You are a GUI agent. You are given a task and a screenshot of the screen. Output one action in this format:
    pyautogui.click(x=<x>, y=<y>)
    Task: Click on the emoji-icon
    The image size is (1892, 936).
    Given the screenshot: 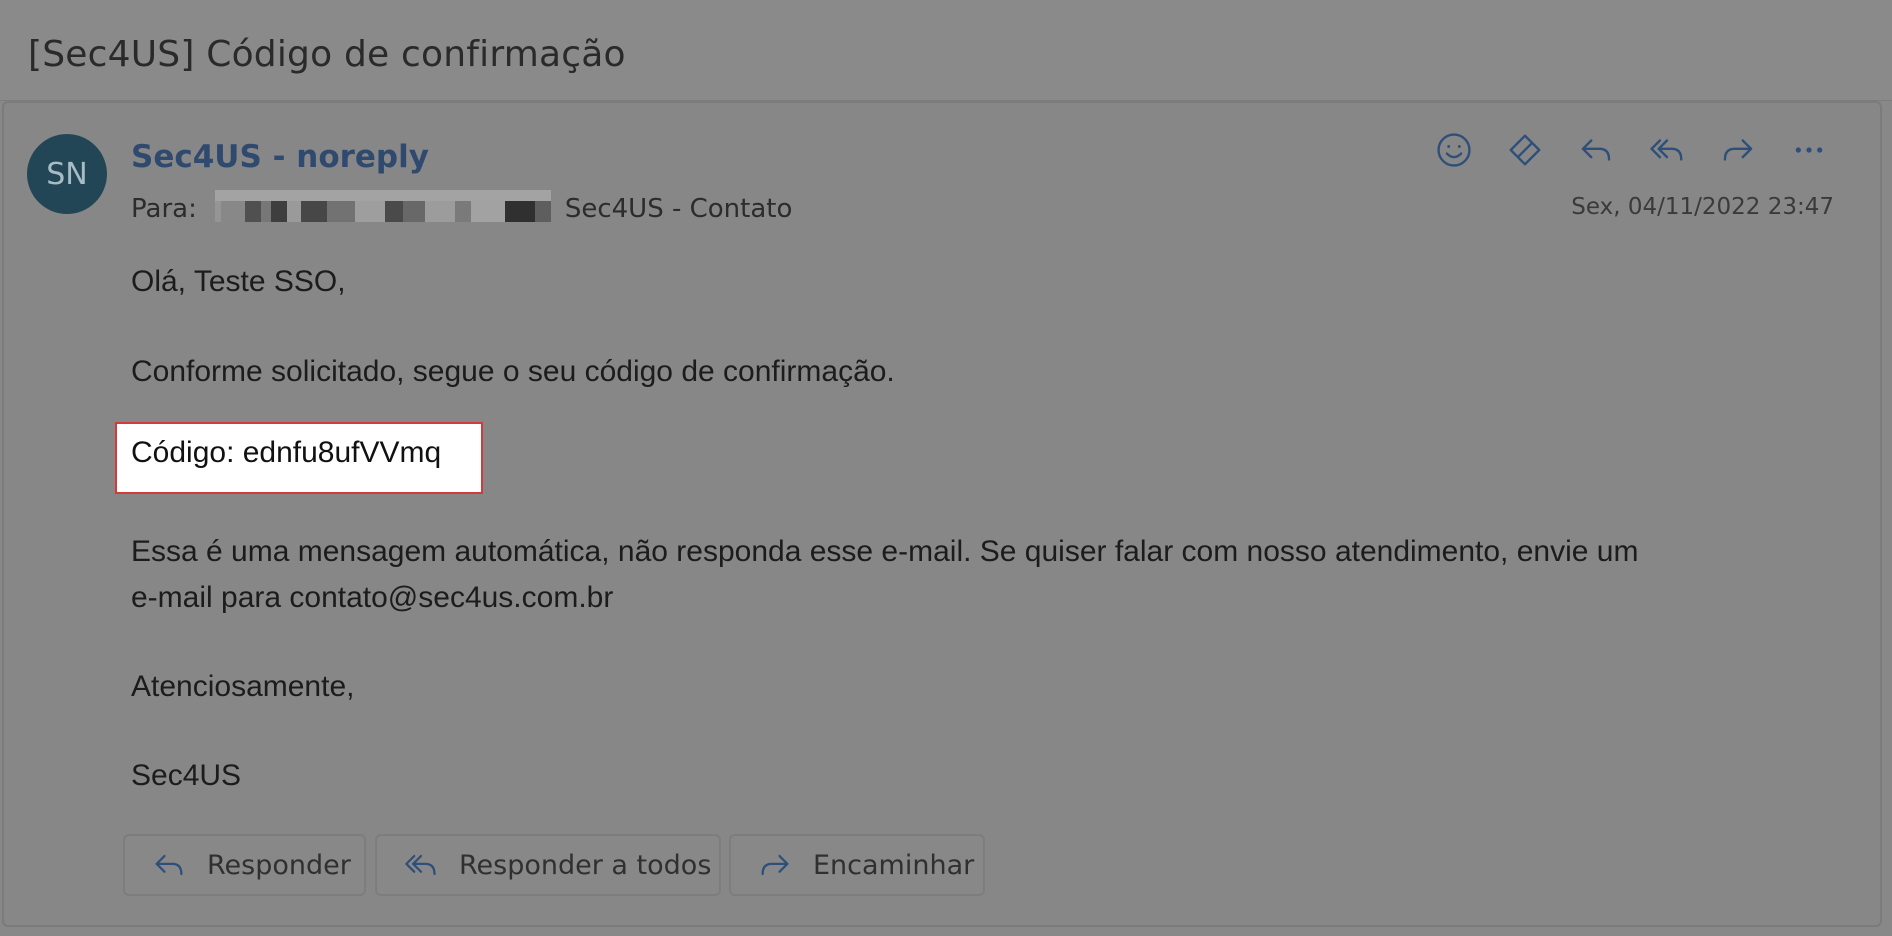 What is the action you would take?
    pyautogui.click(x=1454, y=150)
    